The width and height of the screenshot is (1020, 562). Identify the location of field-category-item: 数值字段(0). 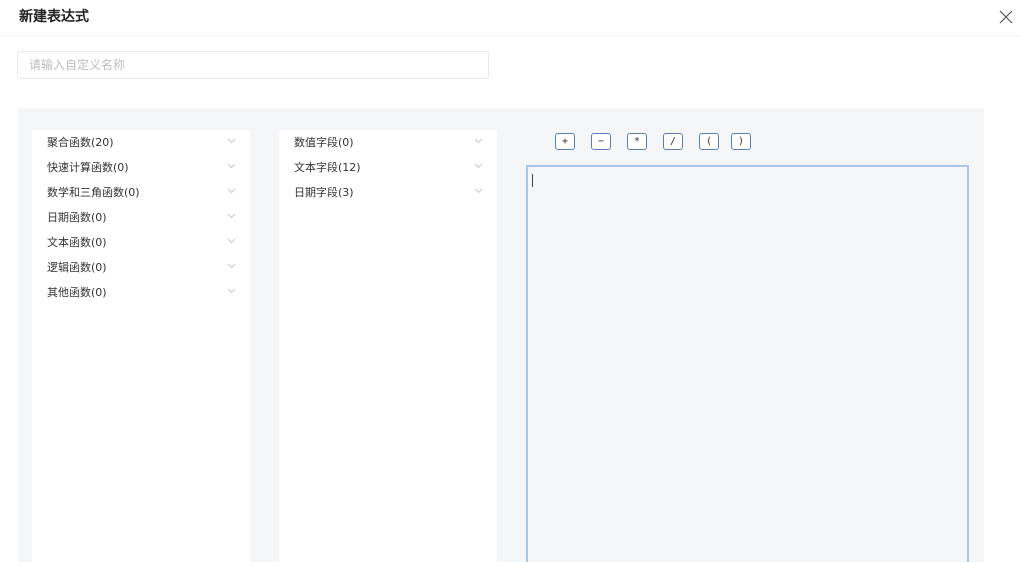
(388, 142).